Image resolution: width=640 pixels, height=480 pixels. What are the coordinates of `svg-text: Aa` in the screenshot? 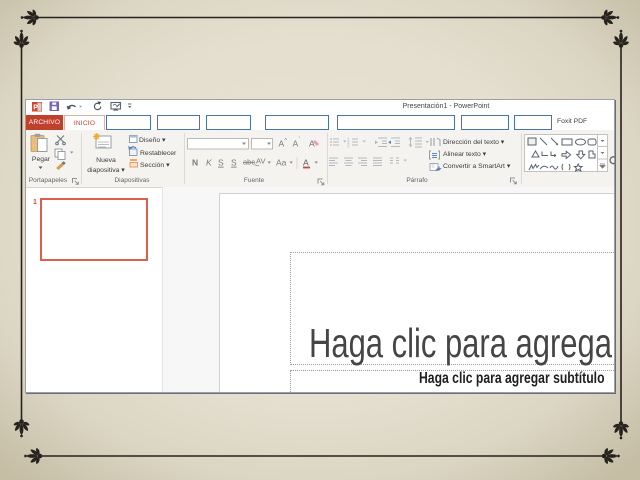 It's located at (281, 163).